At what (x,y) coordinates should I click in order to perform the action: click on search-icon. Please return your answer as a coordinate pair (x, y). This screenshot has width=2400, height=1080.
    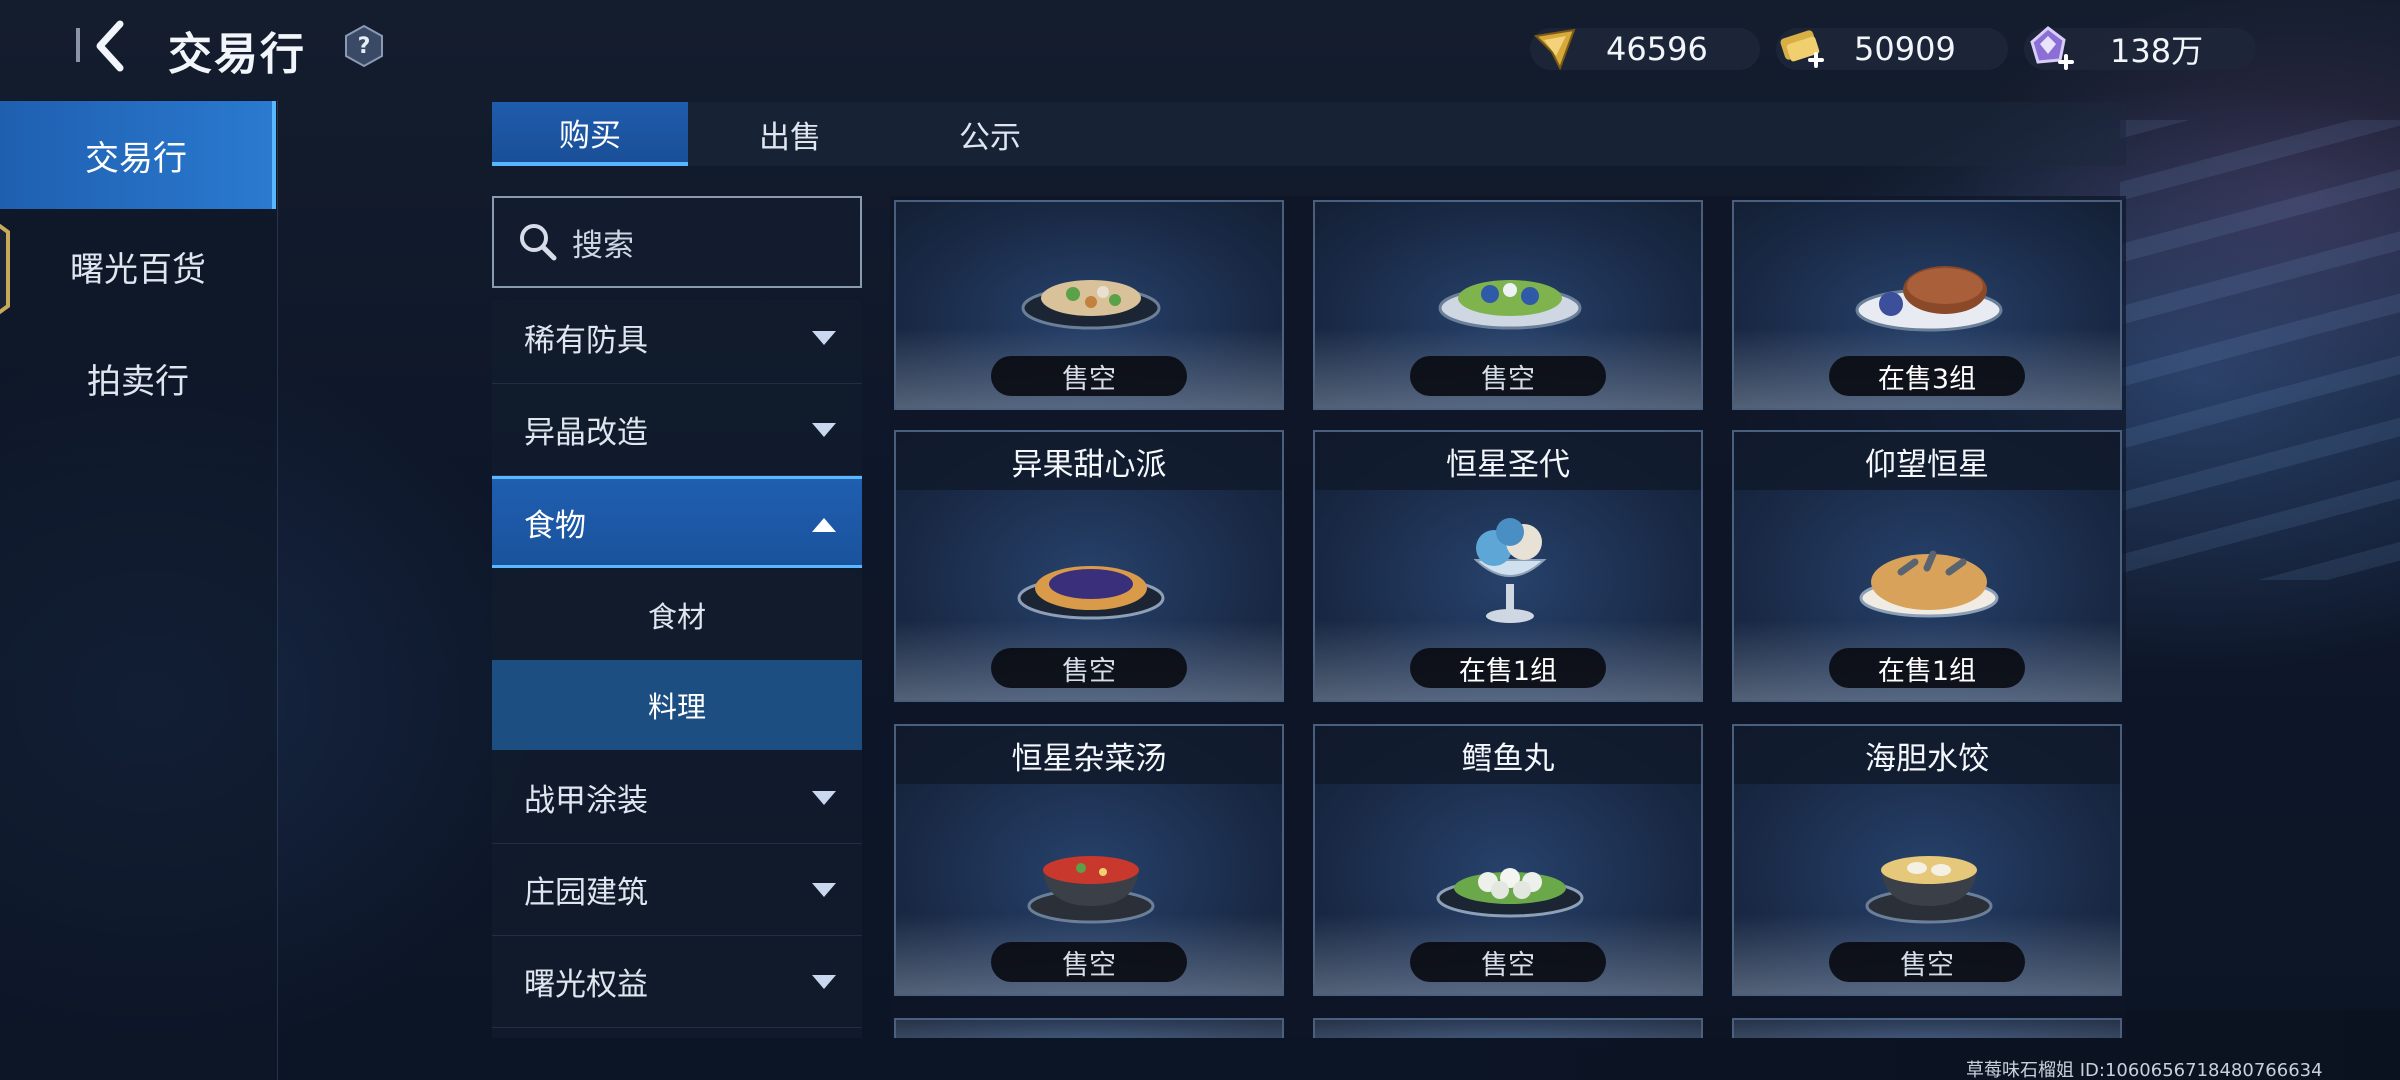
    Looking at the image, I should click on (538, 242).